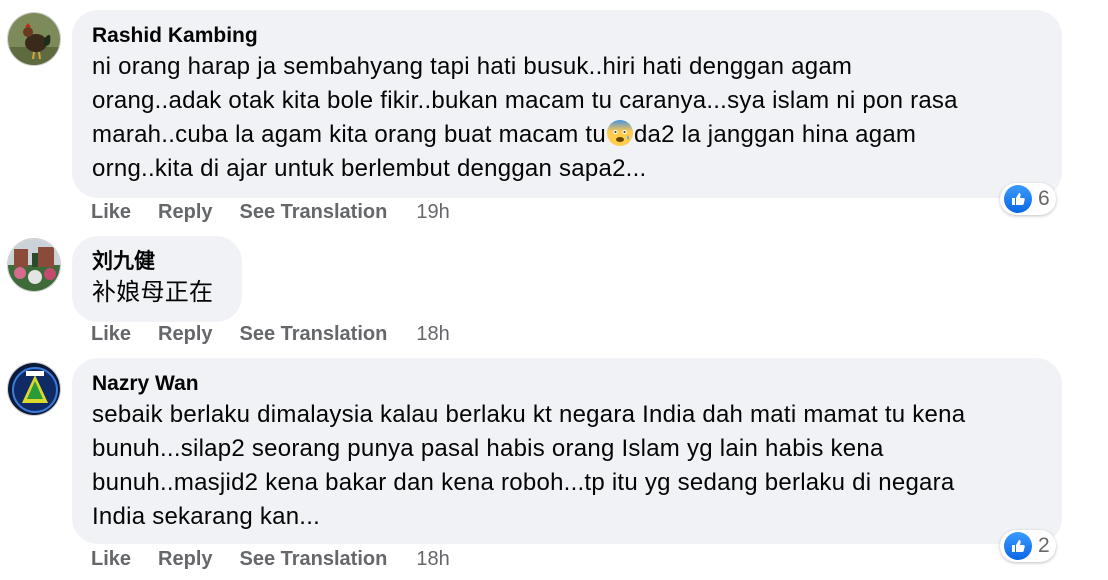 The image size is (1108, 580). What do you see at coordinates (1044, 545) in the screenshot?
I see `reaction-count: 2` at bounding box center [1044, 545].